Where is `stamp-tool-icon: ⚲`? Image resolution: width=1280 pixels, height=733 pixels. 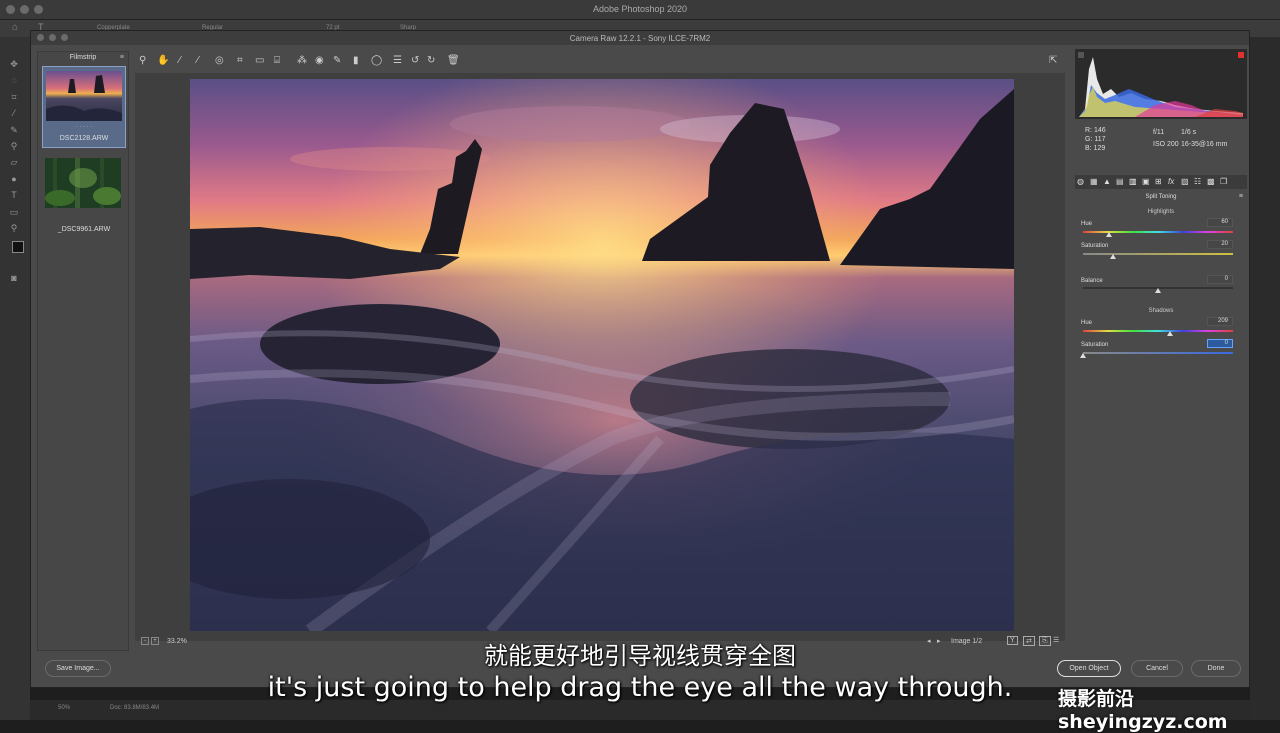 stamp-tool-icon: ⚲ is located at coordinates (14, 147).